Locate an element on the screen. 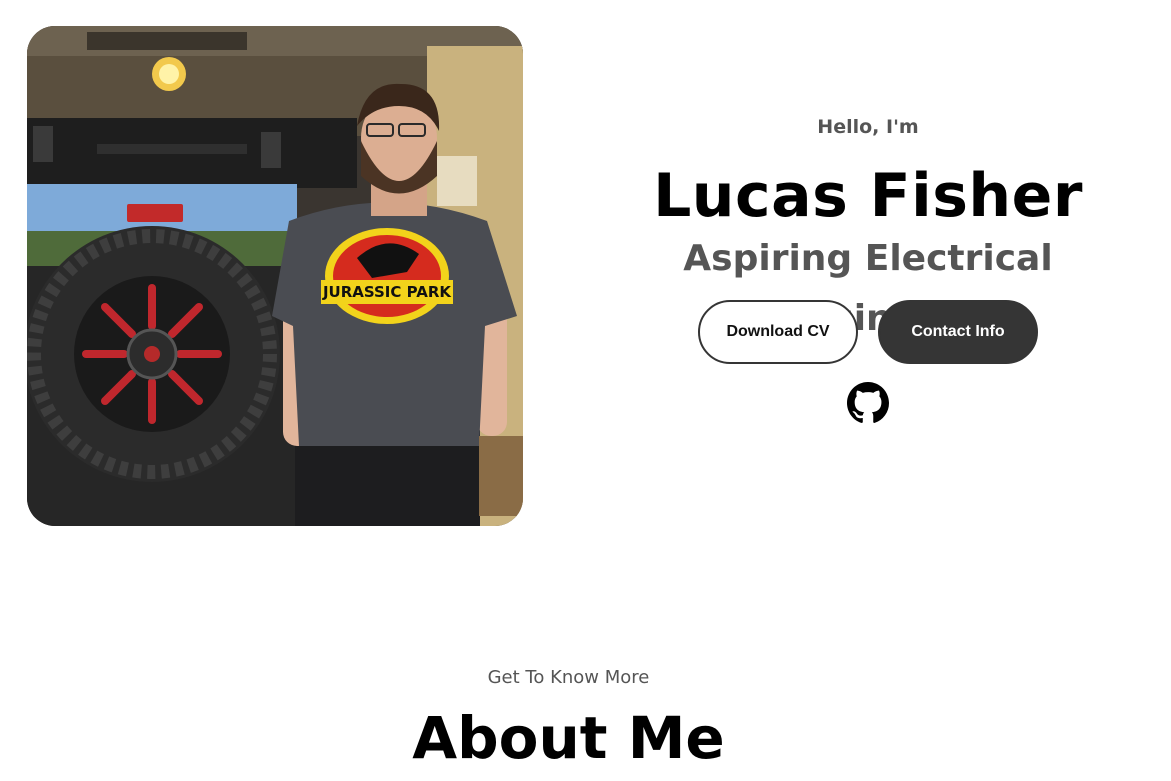 This screenshot has width=1171, height=781. about-section: Get To Know More About Me is located at coordinates (568, 720).